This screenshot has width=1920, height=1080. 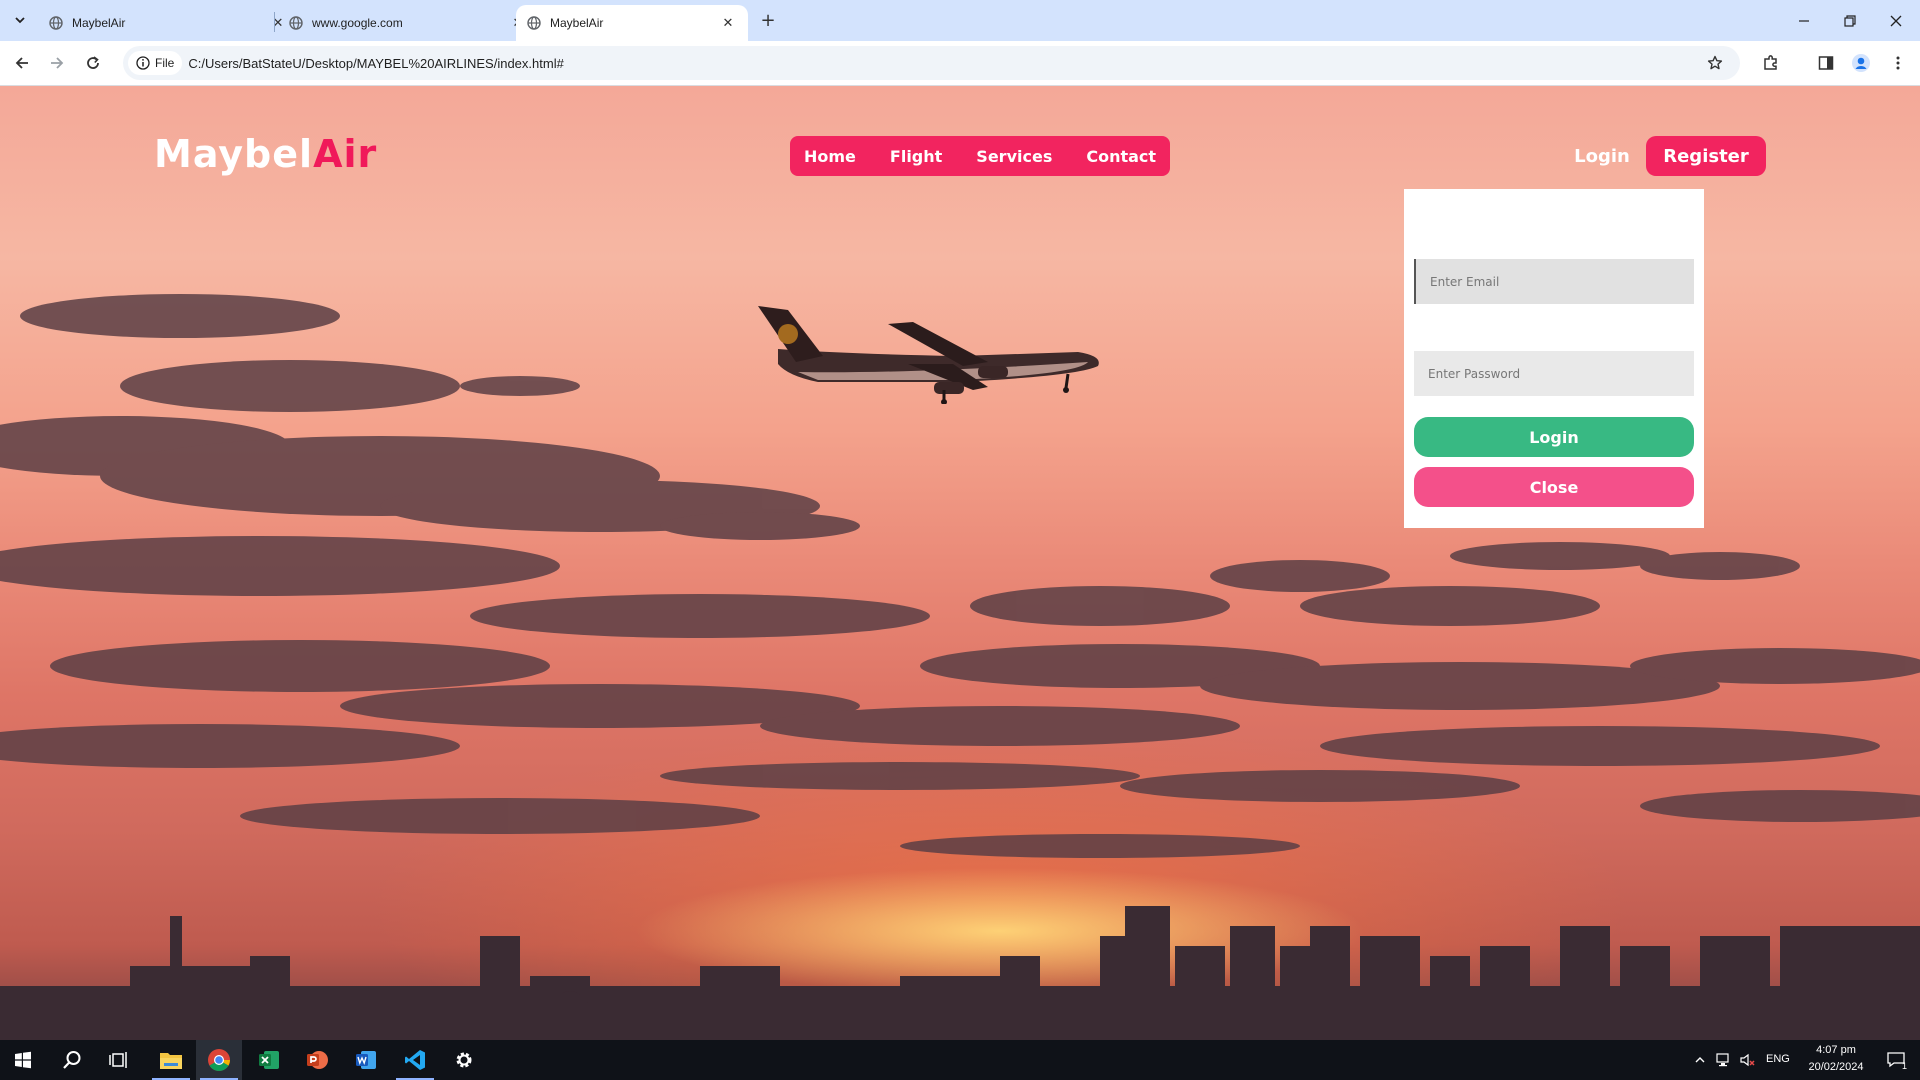 I want to click on taskbar-file-explorer, so click(x=171, y=1060).